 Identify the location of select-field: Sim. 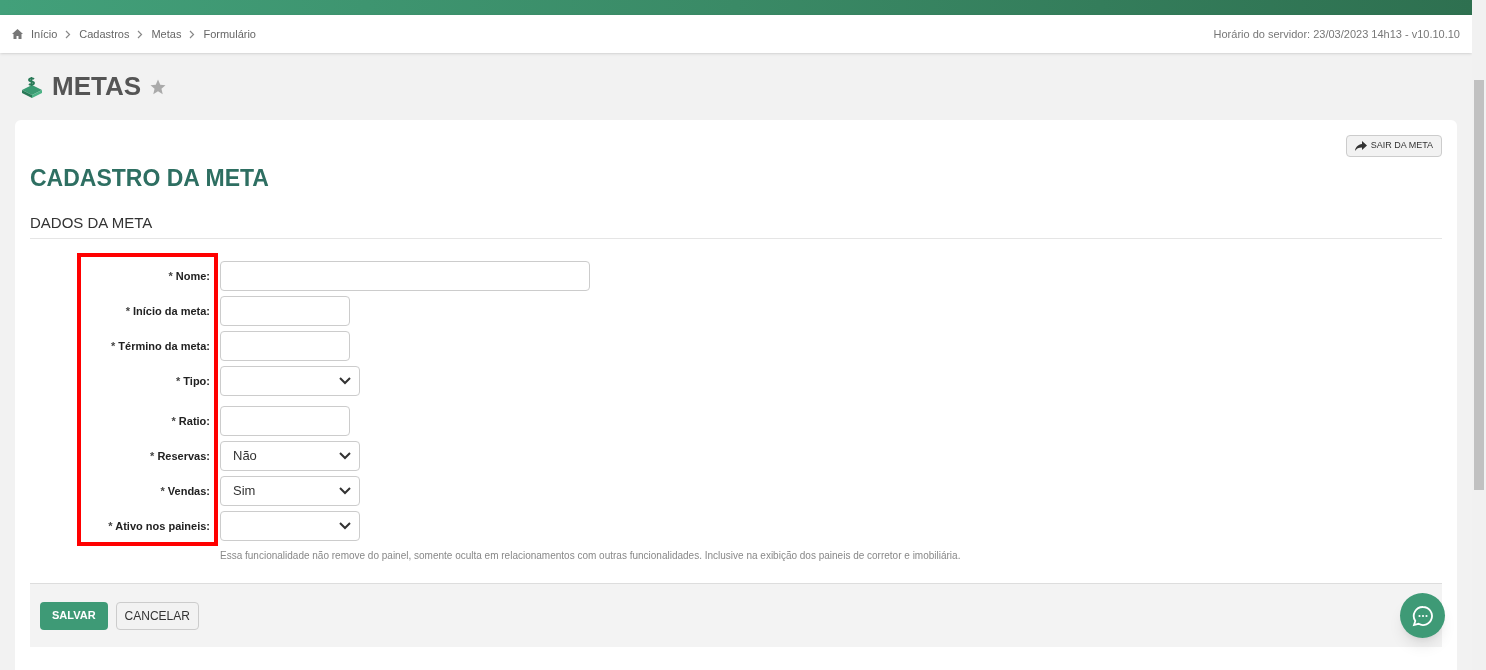
(290, 491).